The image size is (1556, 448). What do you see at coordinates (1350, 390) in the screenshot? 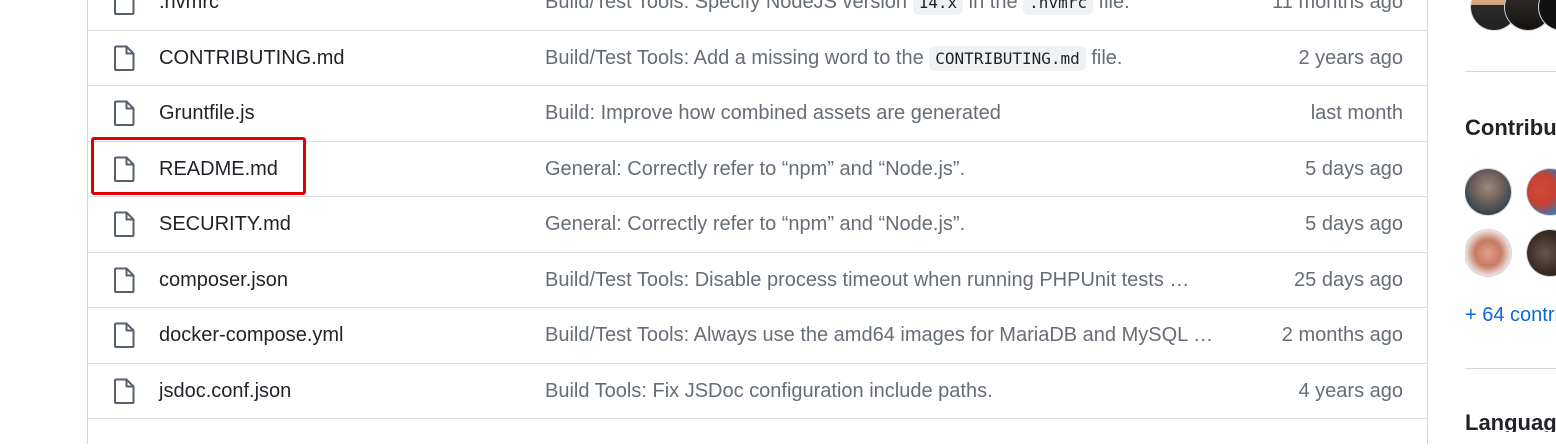
I see `commit-date: 4 years ago` at bounding box center [1350, 390].